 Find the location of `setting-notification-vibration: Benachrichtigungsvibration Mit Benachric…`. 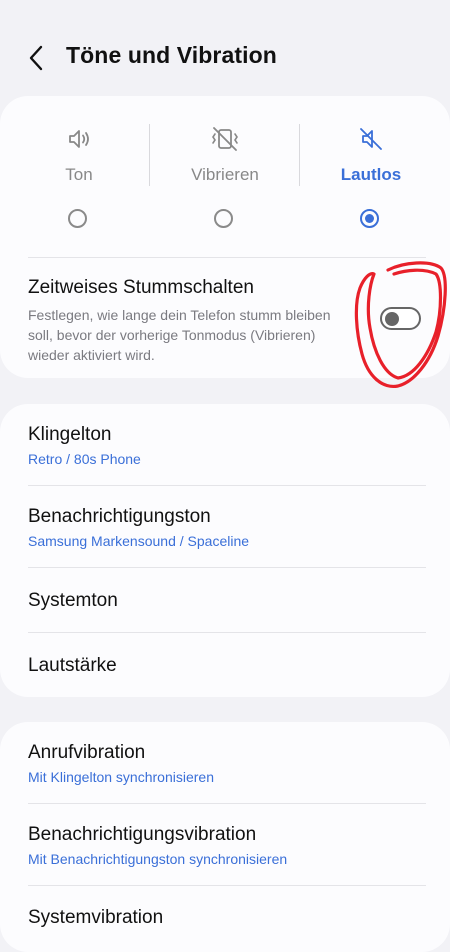

setting-notification-vibration: Benachrichtigungsvibration Mit Benachric… is located at coordinates (225, 845).